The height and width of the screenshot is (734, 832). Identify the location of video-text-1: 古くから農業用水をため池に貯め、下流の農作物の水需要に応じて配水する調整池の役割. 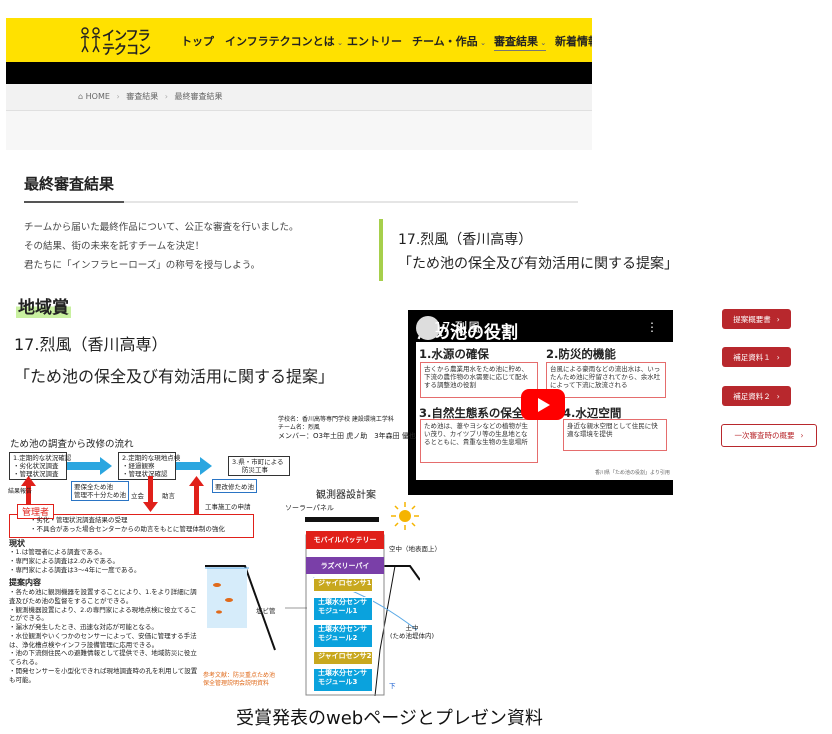
(479, 380).